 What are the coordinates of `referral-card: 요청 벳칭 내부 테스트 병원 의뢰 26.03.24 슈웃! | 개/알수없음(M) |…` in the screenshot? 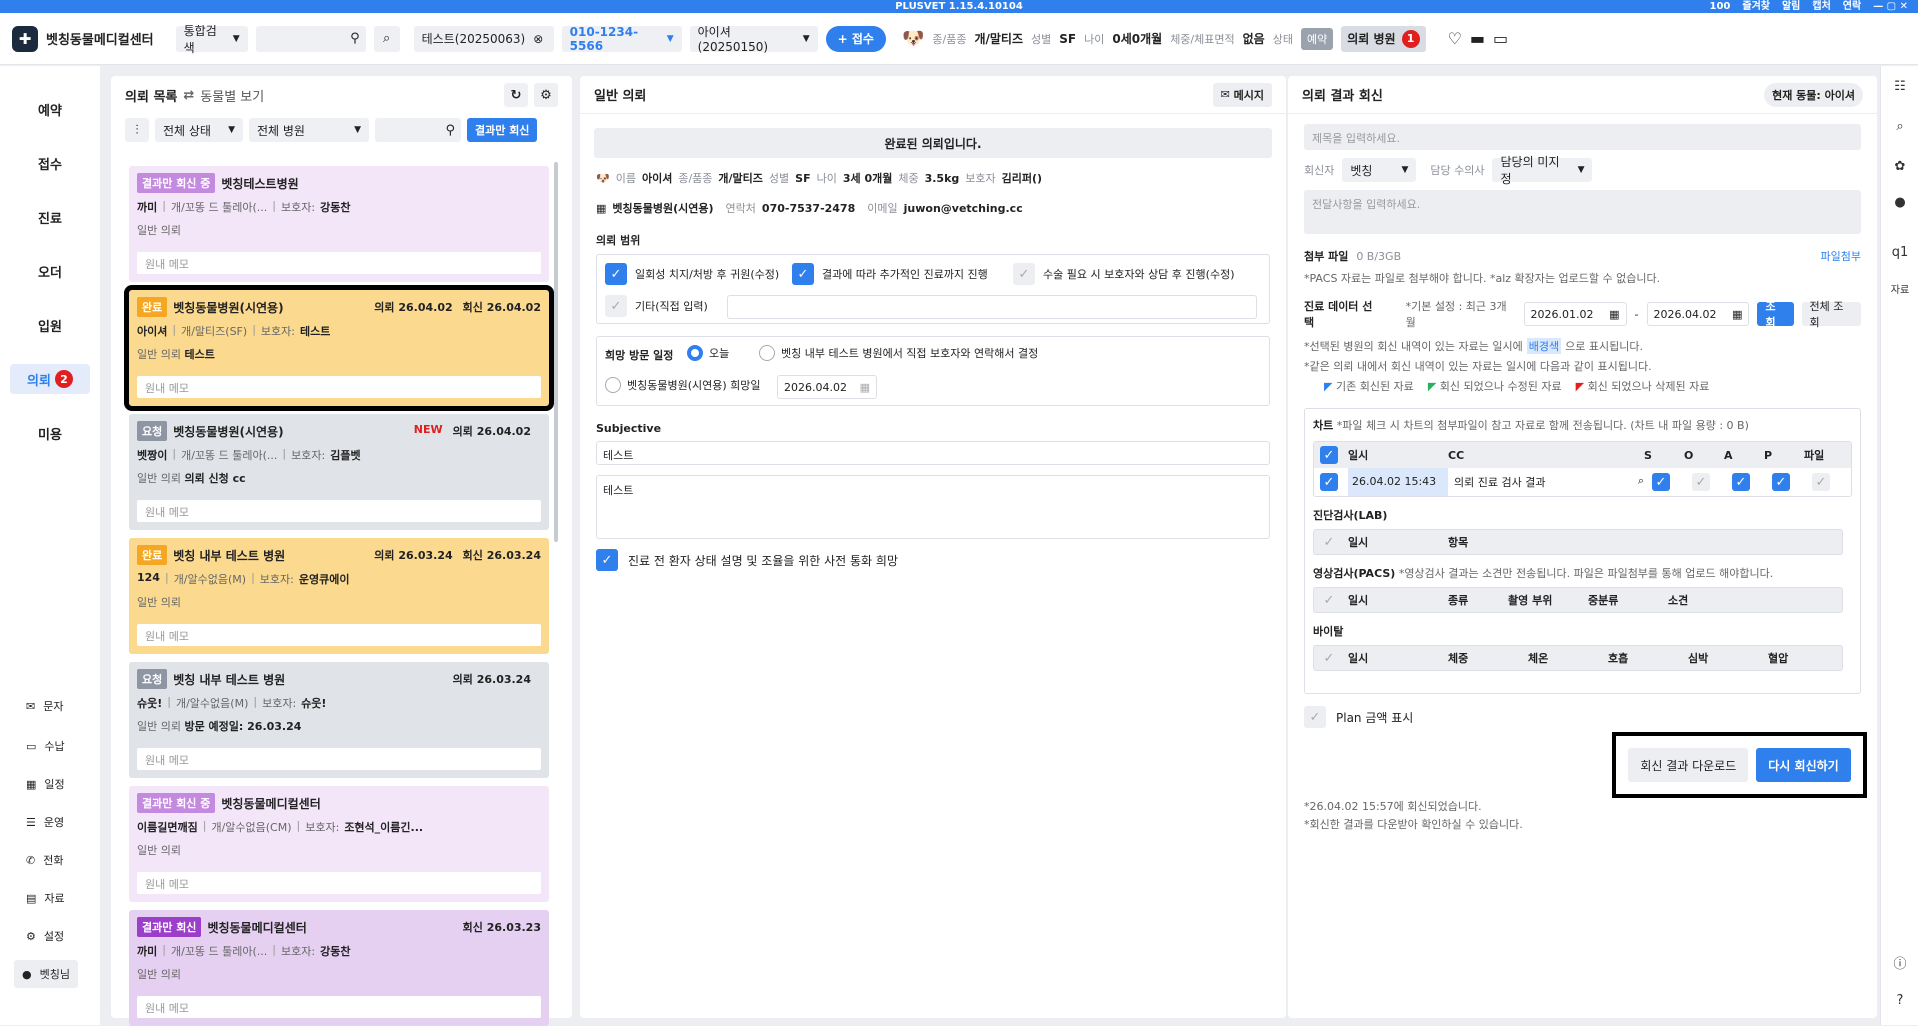 It's located at (339, 720).